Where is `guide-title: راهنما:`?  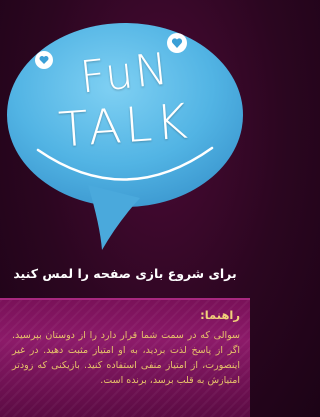 guide-title: راهنما: is located at coordinates (220, 315).